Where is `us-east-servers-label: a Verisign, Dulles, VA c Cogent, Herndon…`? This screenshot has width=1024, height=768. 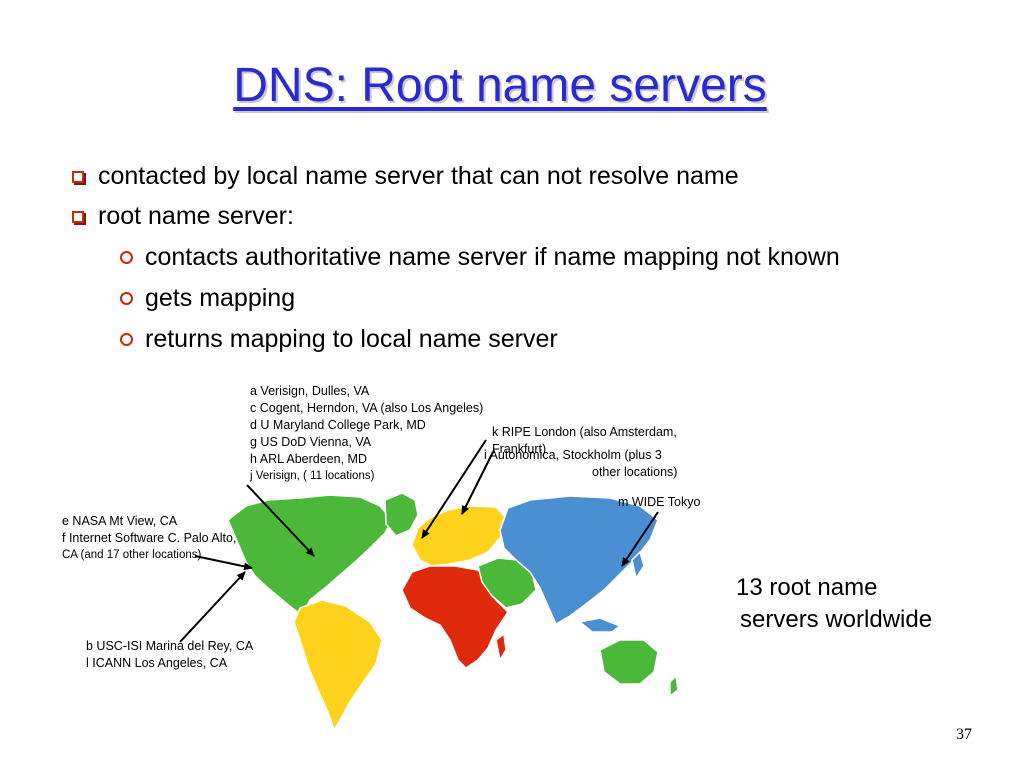 us-east-servers-label: a Verisign, Dulles, VA c Cogent, Herndon… is located at coordinates (367, 433).